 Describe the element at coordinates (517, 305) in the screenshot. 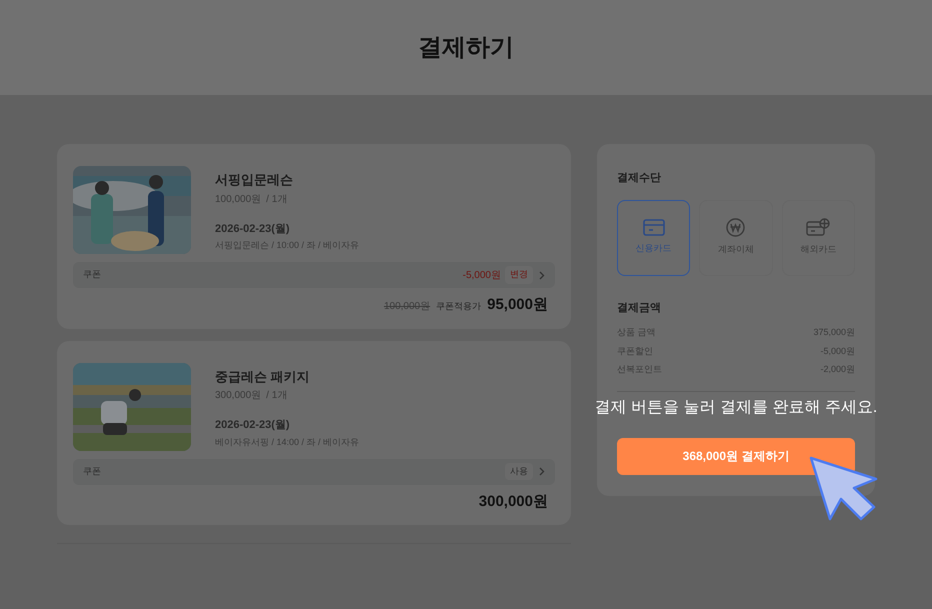

I see `final-price: 95,000원` at that location.